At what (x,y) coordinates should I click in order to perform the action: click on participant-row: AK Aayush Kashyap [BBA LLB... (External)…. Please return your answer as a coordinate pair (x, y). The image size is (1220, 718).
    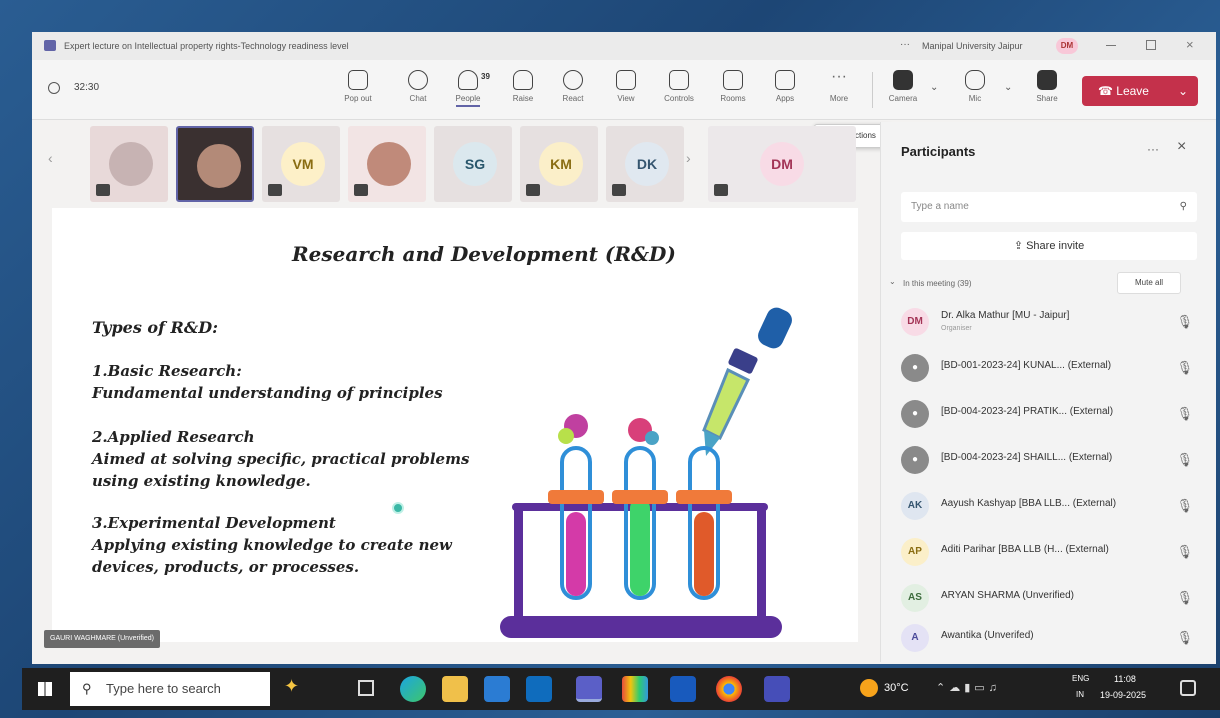
    Looking at the image, I should click on (1051, 508).